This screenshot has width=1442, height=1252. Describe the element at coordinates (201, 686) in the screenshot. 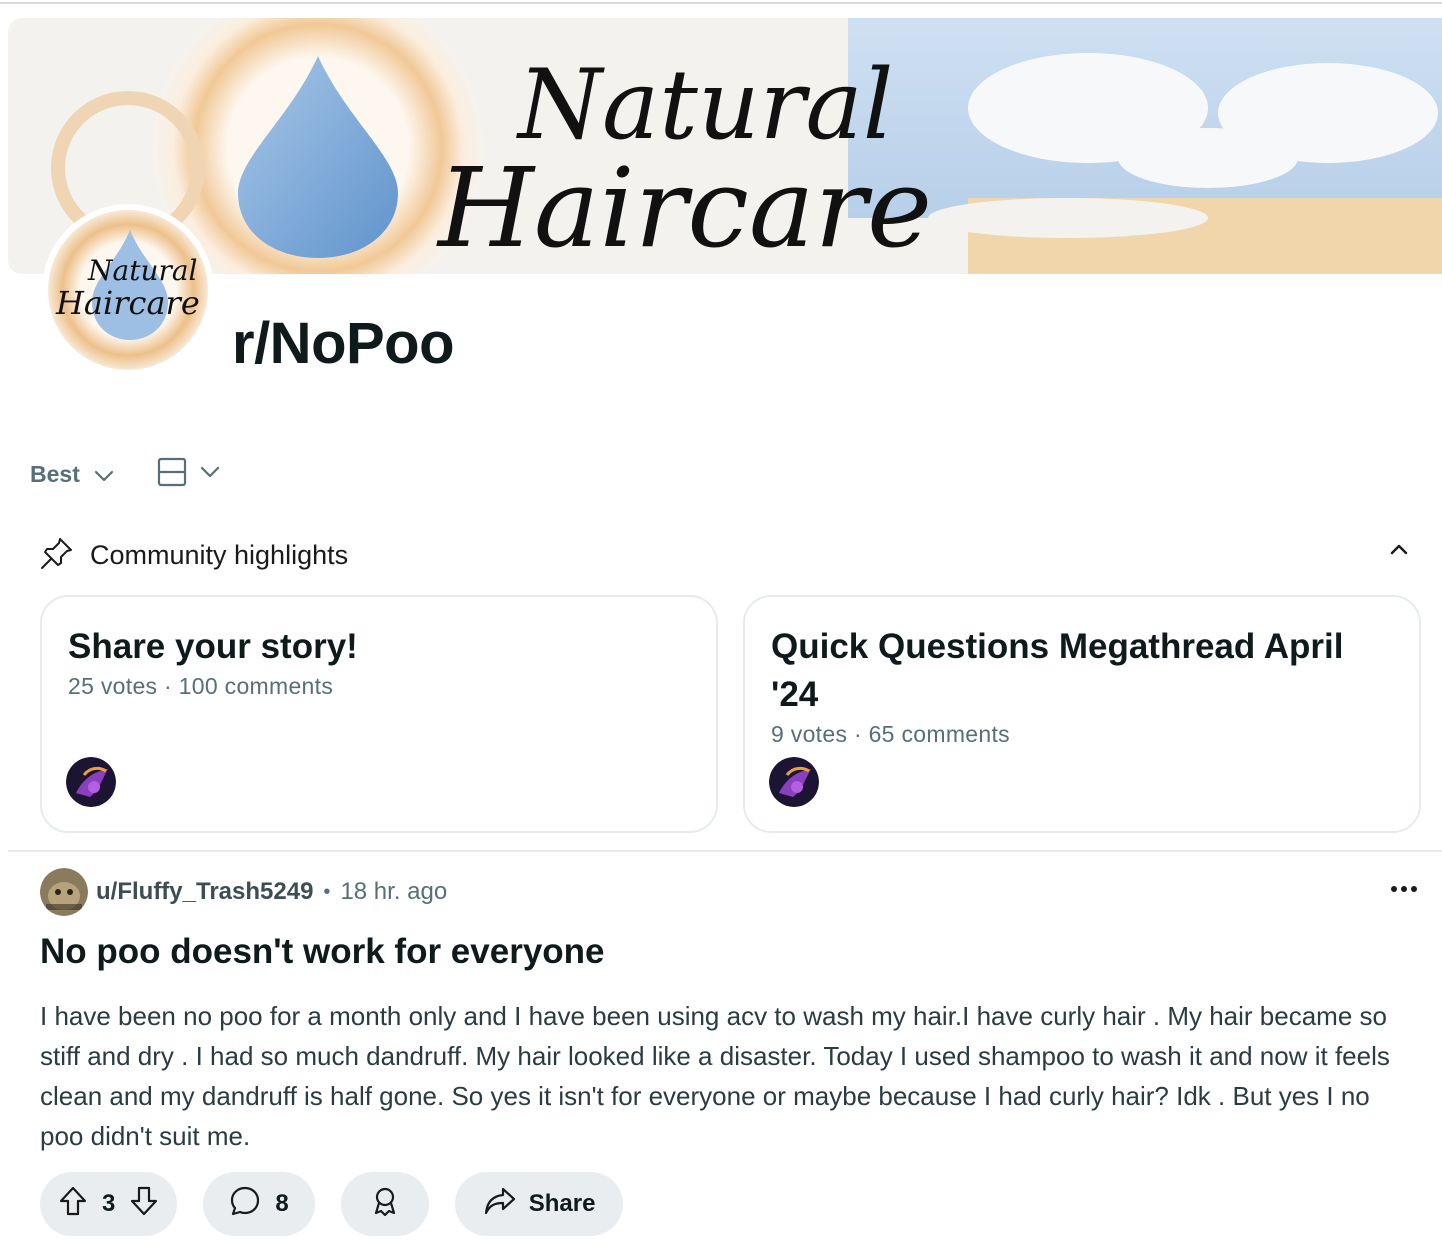

I see `highlight-card-meta: 25 votes · 100 comments` at that location.